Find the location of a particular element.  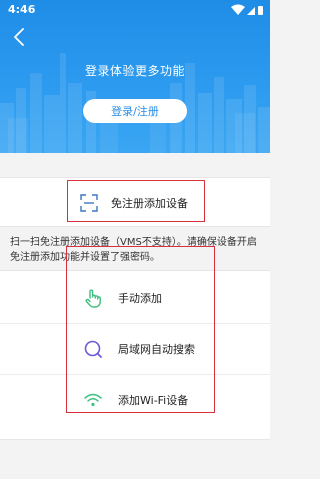

back-button is located at coordinates (19, 37).